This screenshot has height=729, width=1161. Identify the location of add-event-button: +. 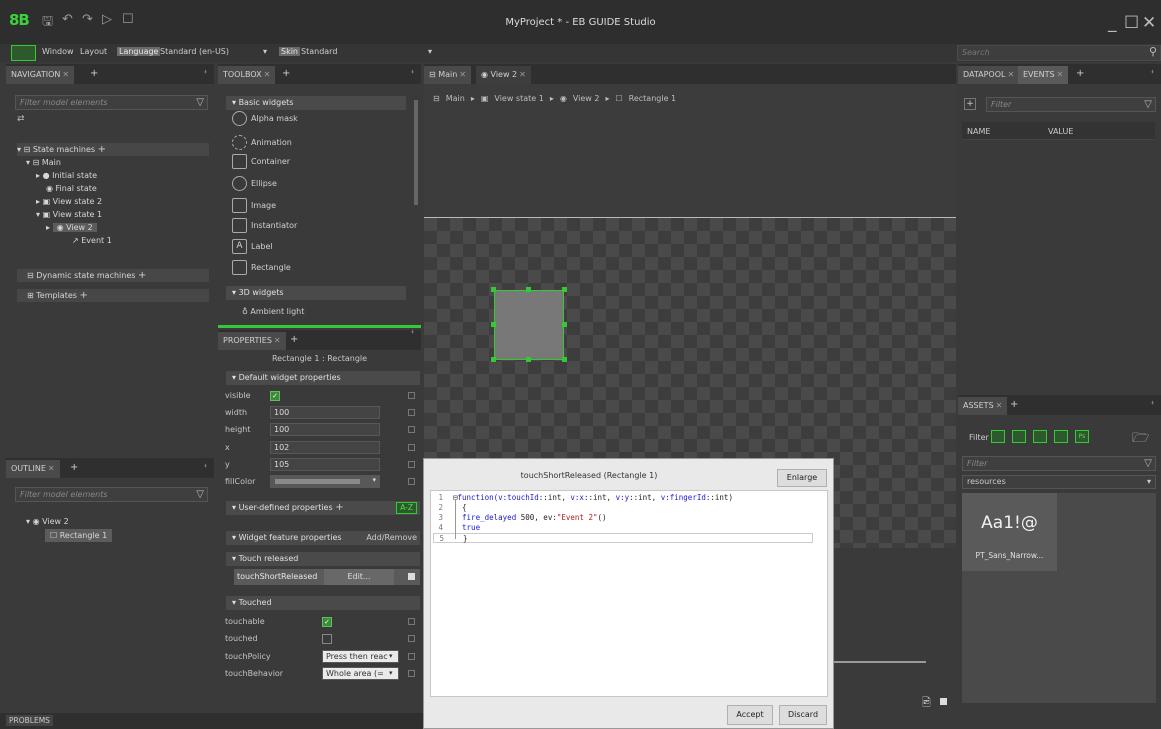
(970, 104).